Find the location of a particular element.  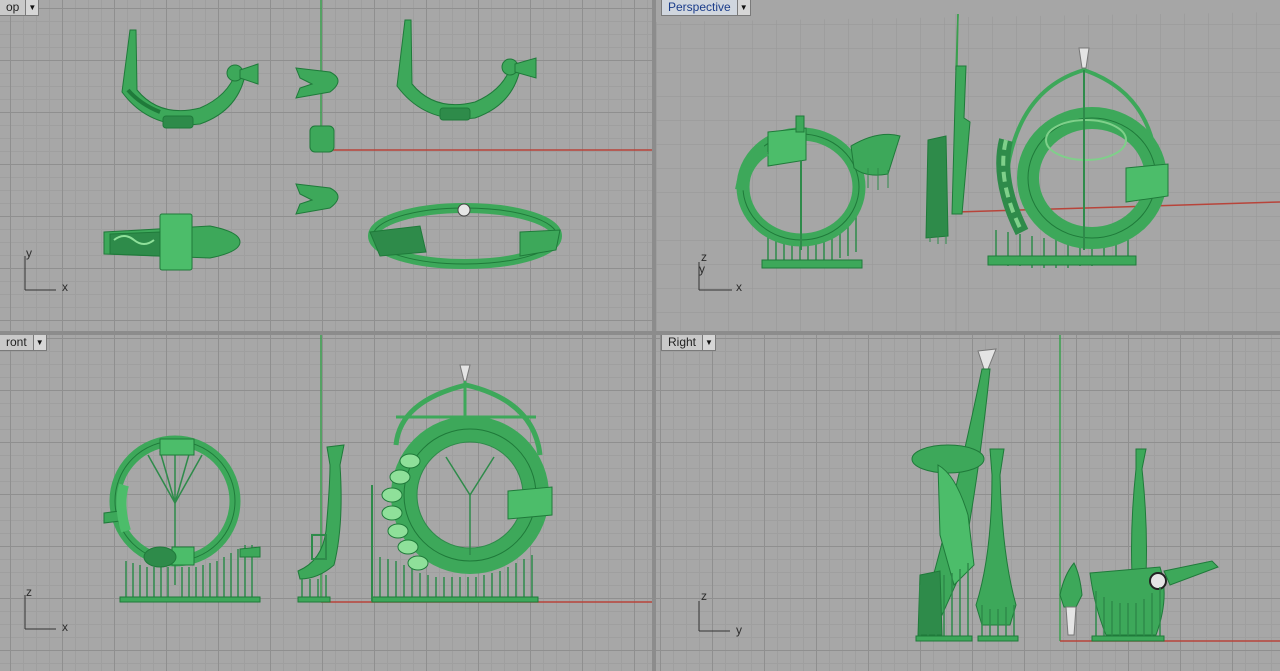

model-clasp-pieces is located at coordinates (317, 141).